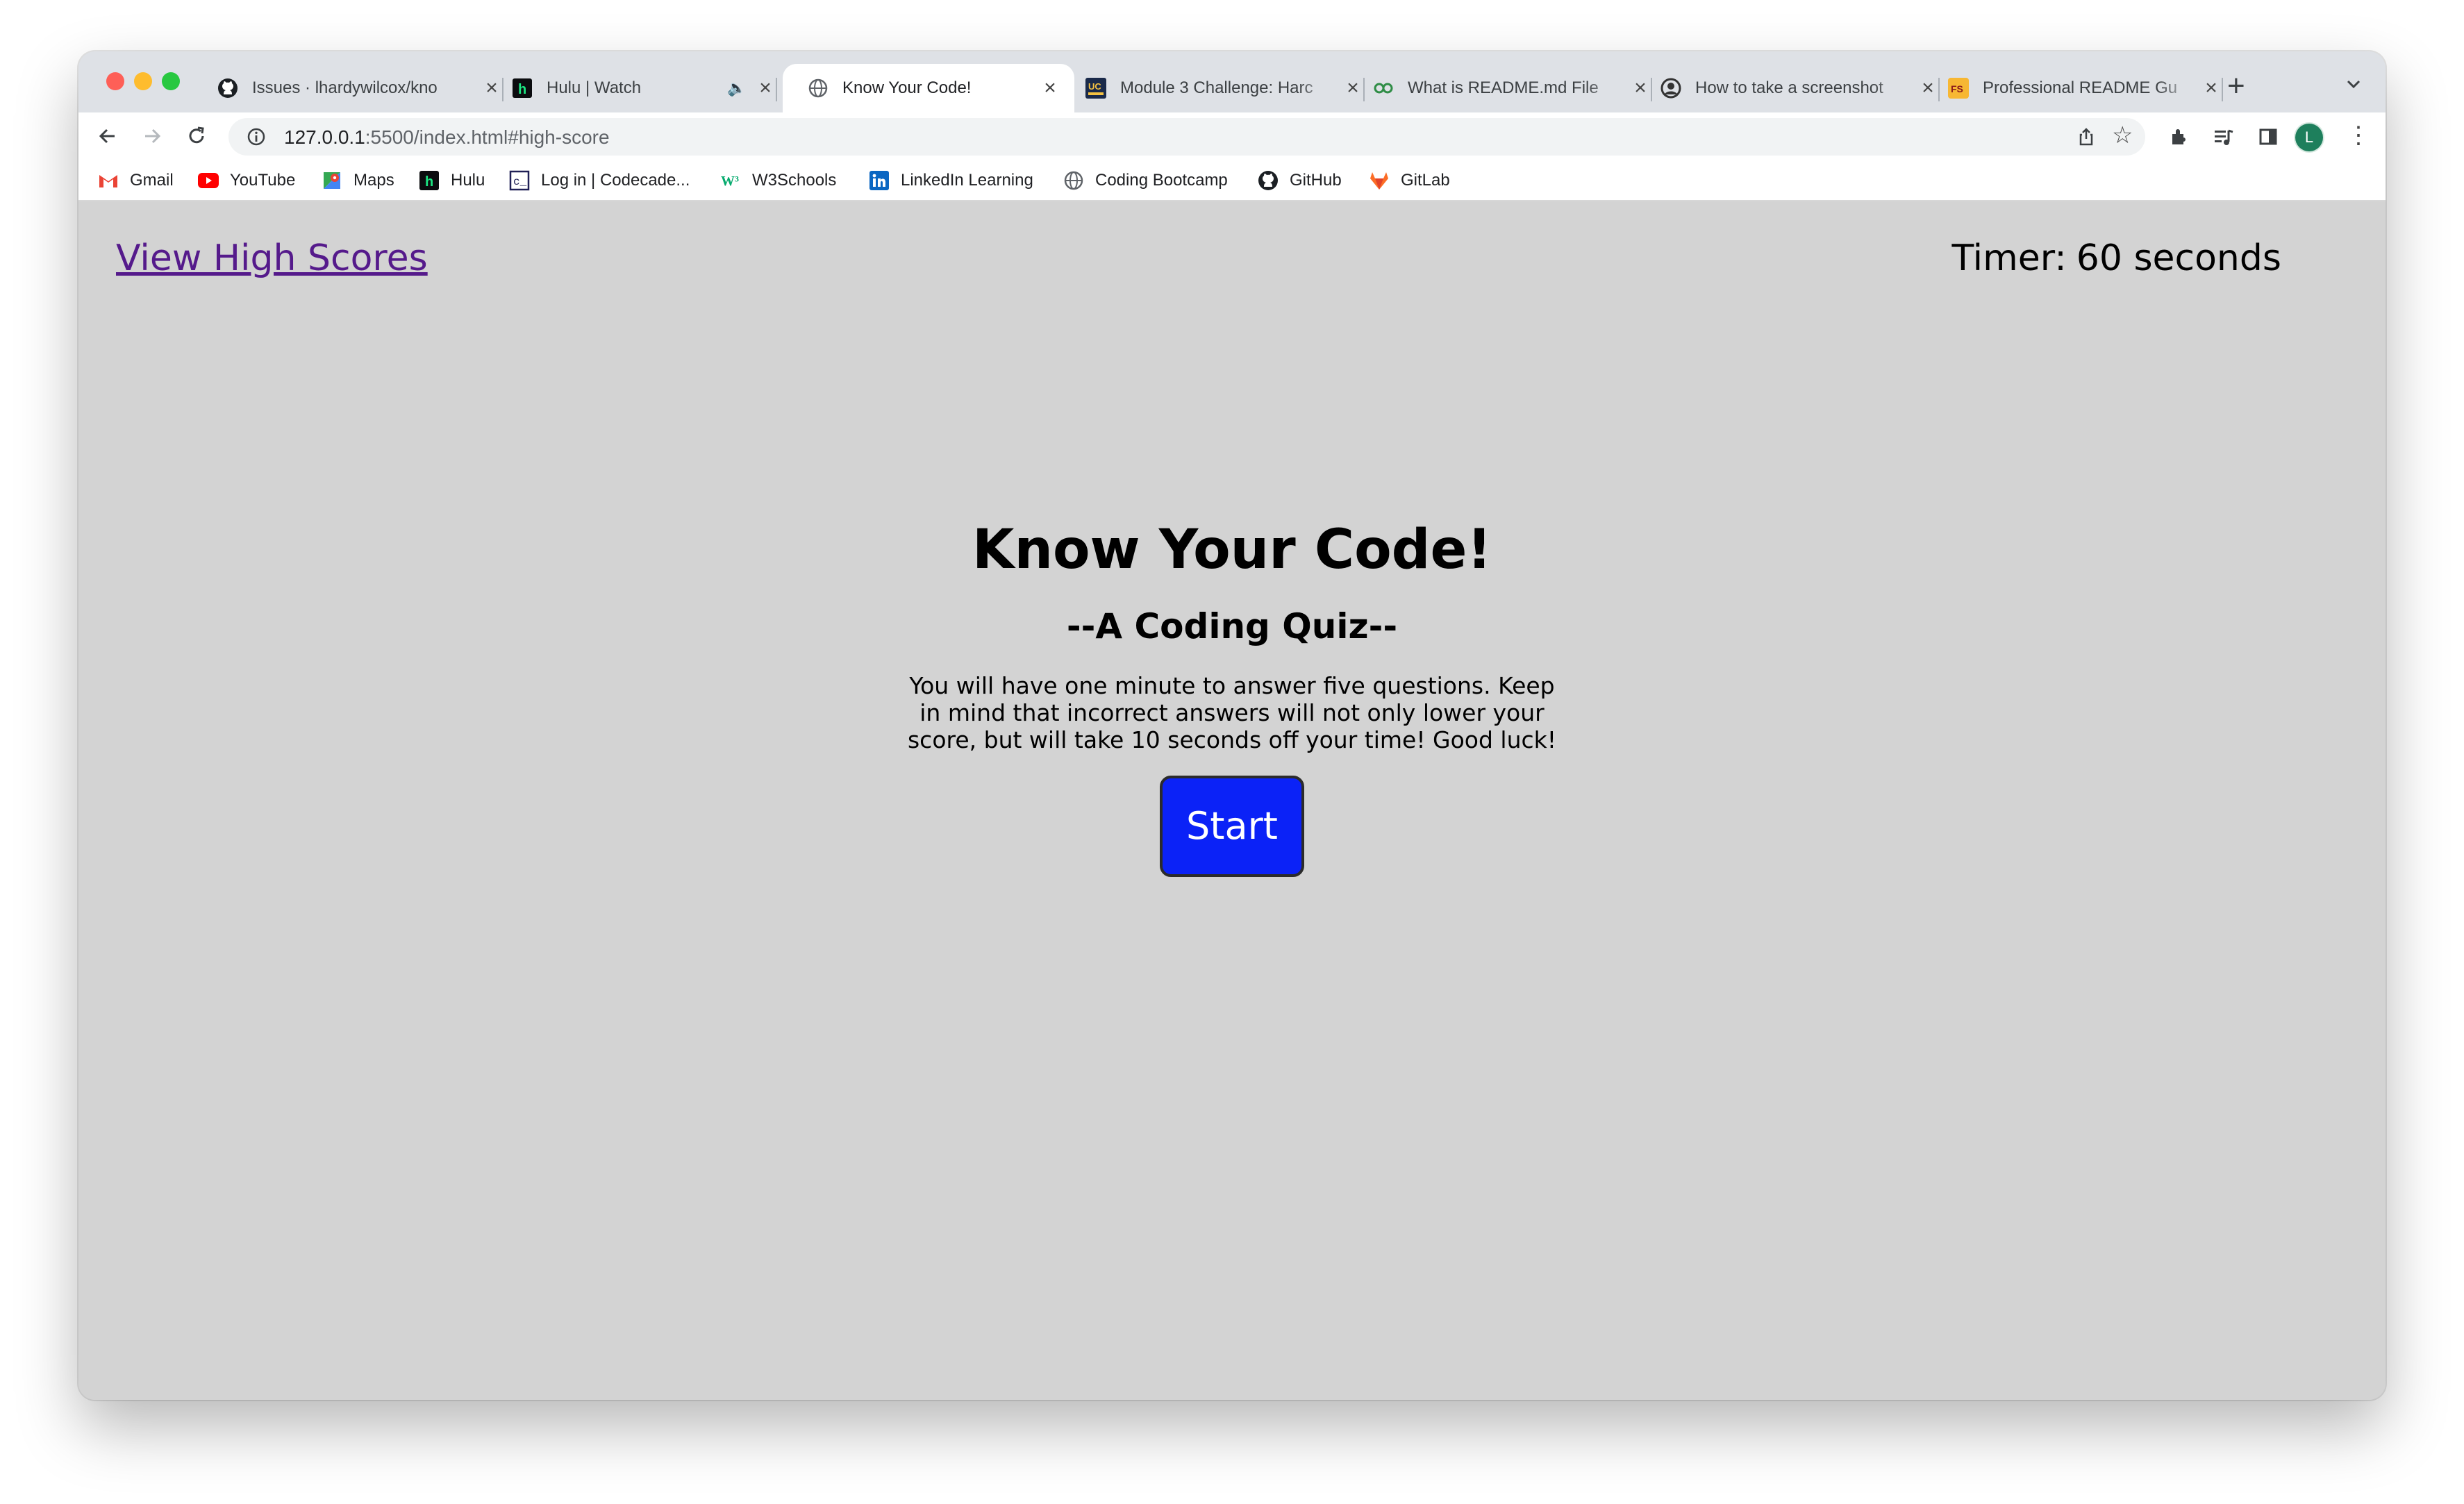 This screenshot has width=2464, height=1504. I want to click on bookmark-github: GitHub, so click(1300, 180).